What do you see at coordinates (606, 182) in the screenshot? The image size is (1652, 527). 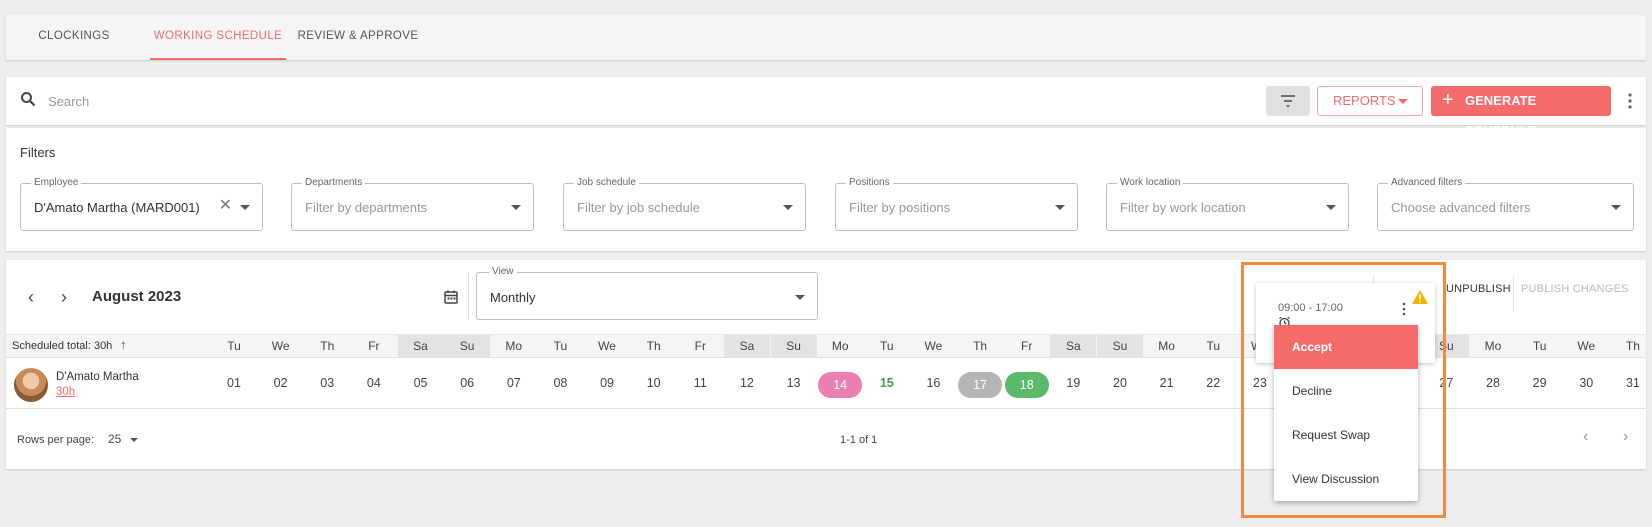 I see `job-schedule-filter-label: Job schedule` at bounding box center [606, 182].